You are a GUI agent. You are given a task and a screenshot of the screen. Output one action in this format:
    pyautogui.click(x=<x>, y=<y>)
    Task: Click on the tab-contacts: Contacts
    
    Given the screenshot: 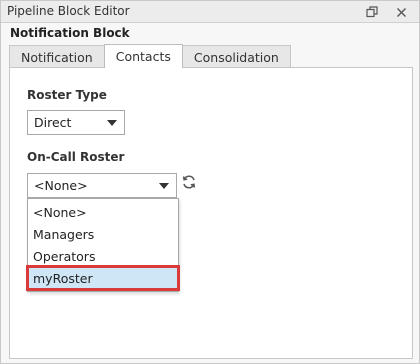 What is the action you would take?
    pyautogui.click(x=143, y=56)
    